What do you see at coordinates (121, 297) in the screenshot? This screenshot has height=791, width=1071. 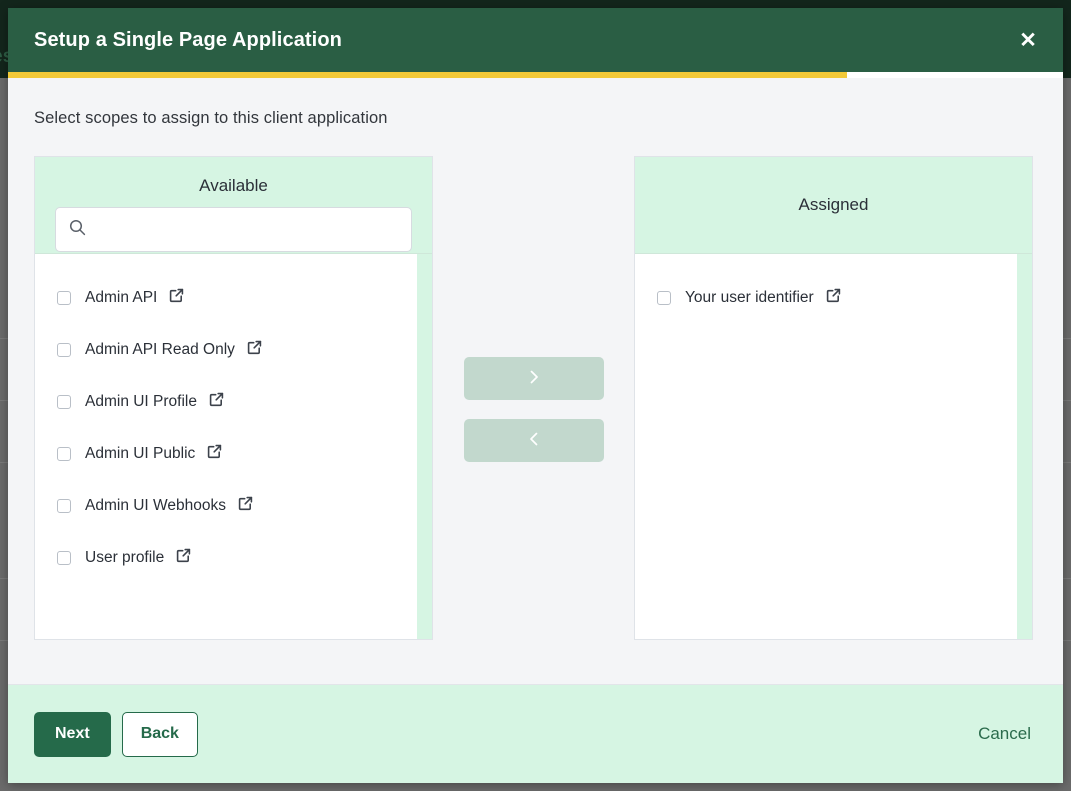 I see `list-item-label: Admin API` at bounding box center [121, 297].